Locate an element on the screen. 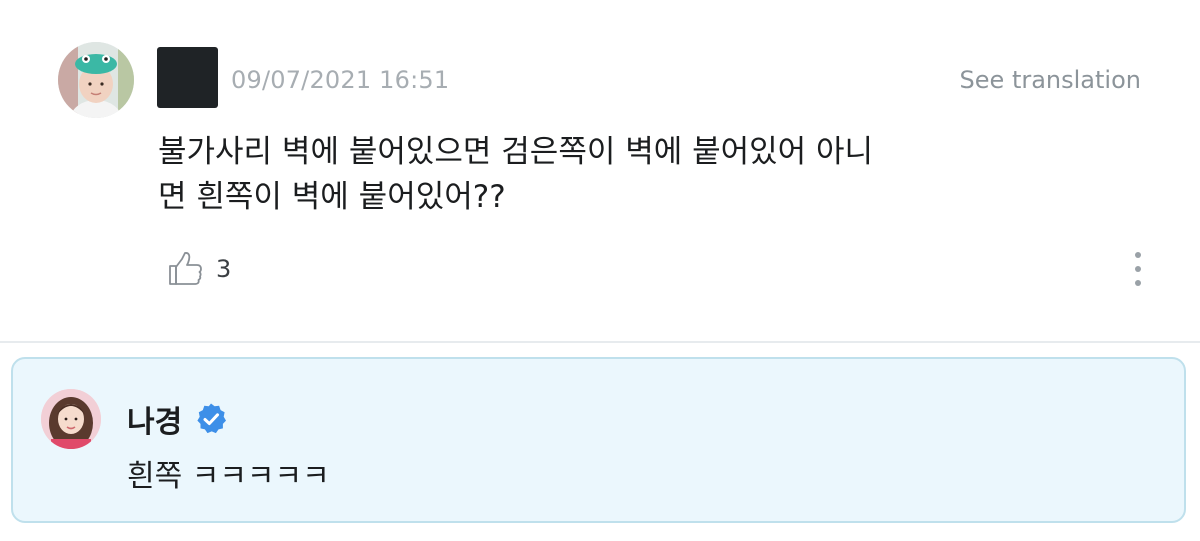 This screenshot has width=1200, height=541. section-divider is located at coordinates (600, 342).